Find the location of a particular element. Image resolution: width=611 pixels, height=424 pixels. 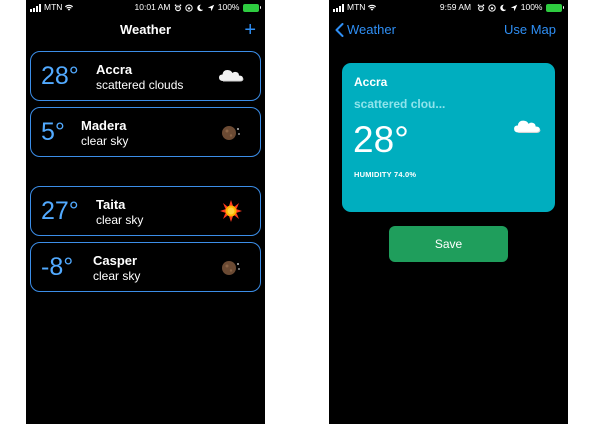

add-city-button: + is located at coordinates (250, 30).